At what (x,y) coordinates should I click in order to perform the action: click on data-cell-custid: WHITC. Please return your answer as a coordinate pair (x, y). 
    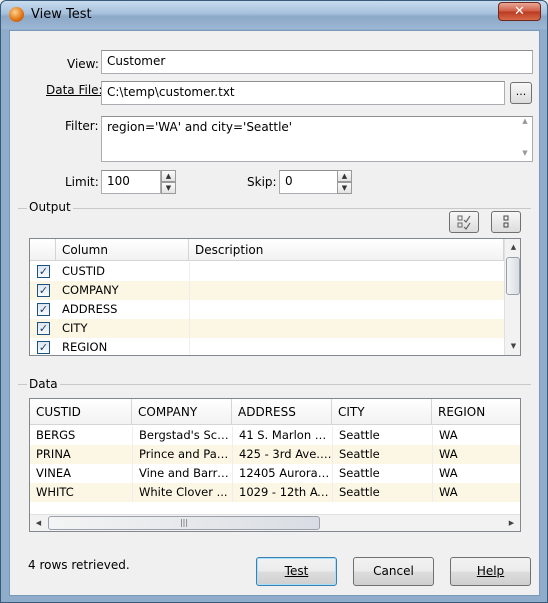
    Looking at the image, I should click on (55, 492).